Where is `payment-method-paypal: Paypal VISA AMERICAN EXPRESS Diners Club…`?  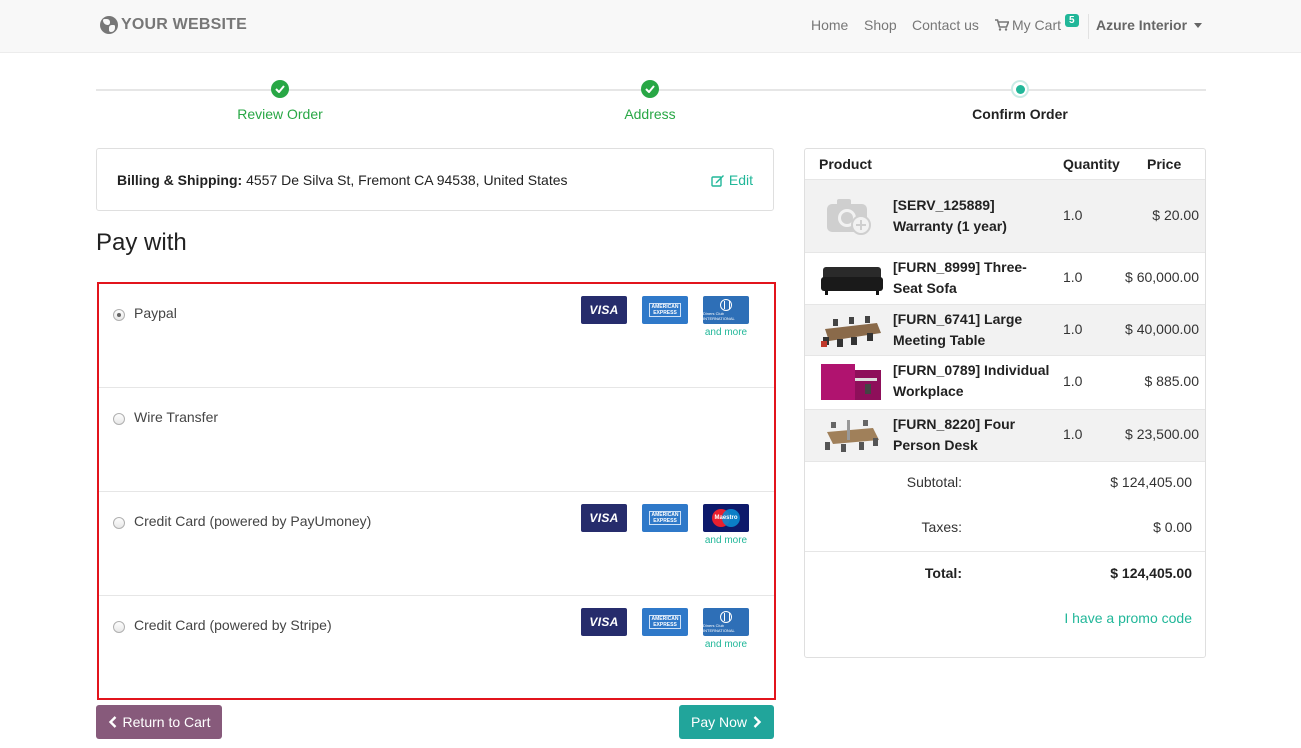
payment-method-paypal: Paypal VISA AMERICAN EXPRESS Diners Club… is located at coordinates (436, 336).